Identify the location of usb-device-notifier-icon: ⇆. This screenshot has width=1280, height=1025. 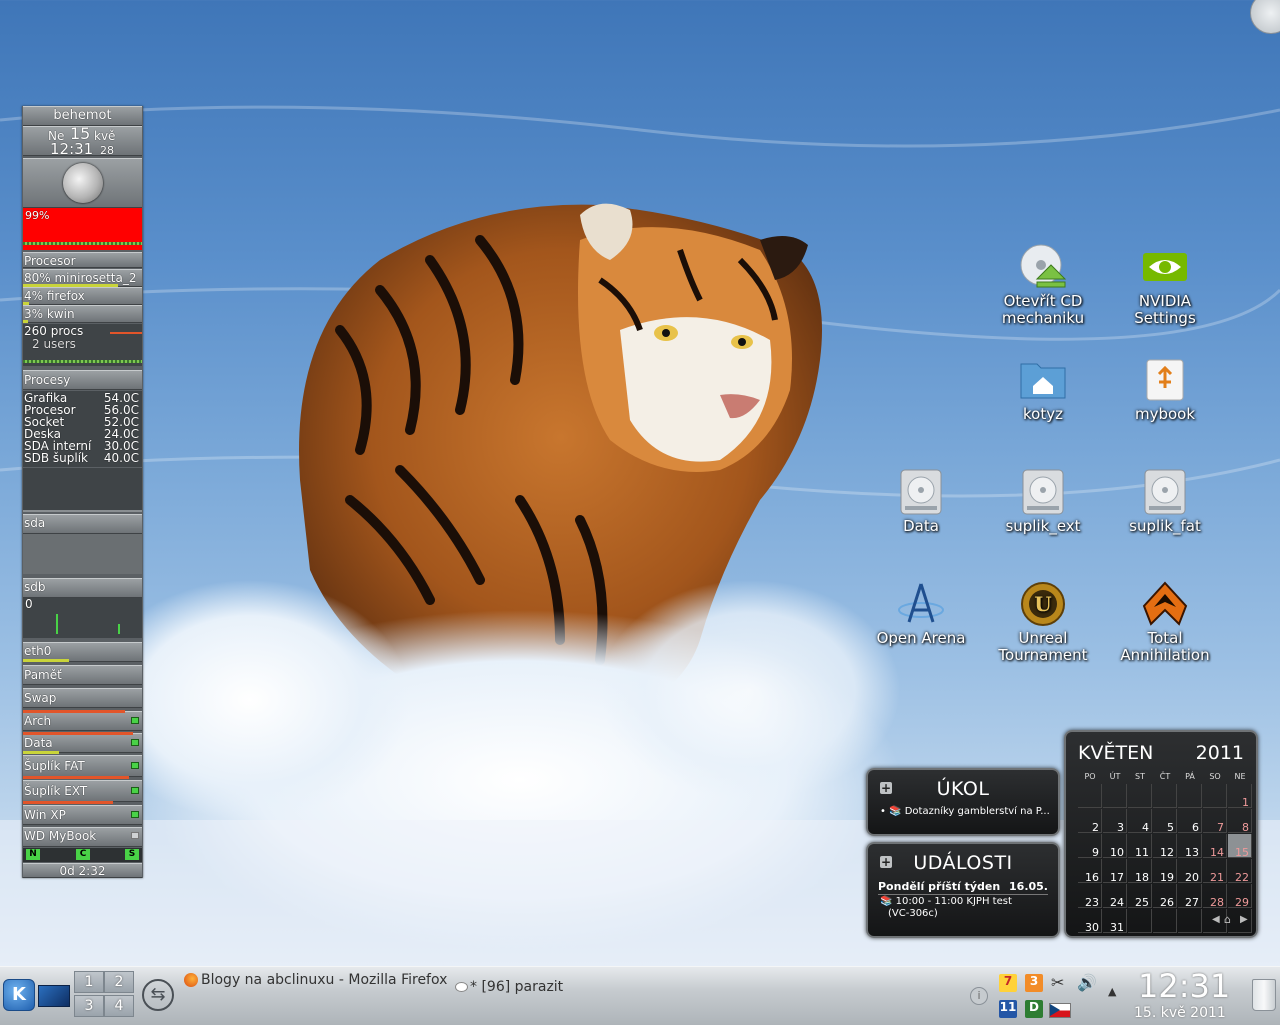
(158, 995).